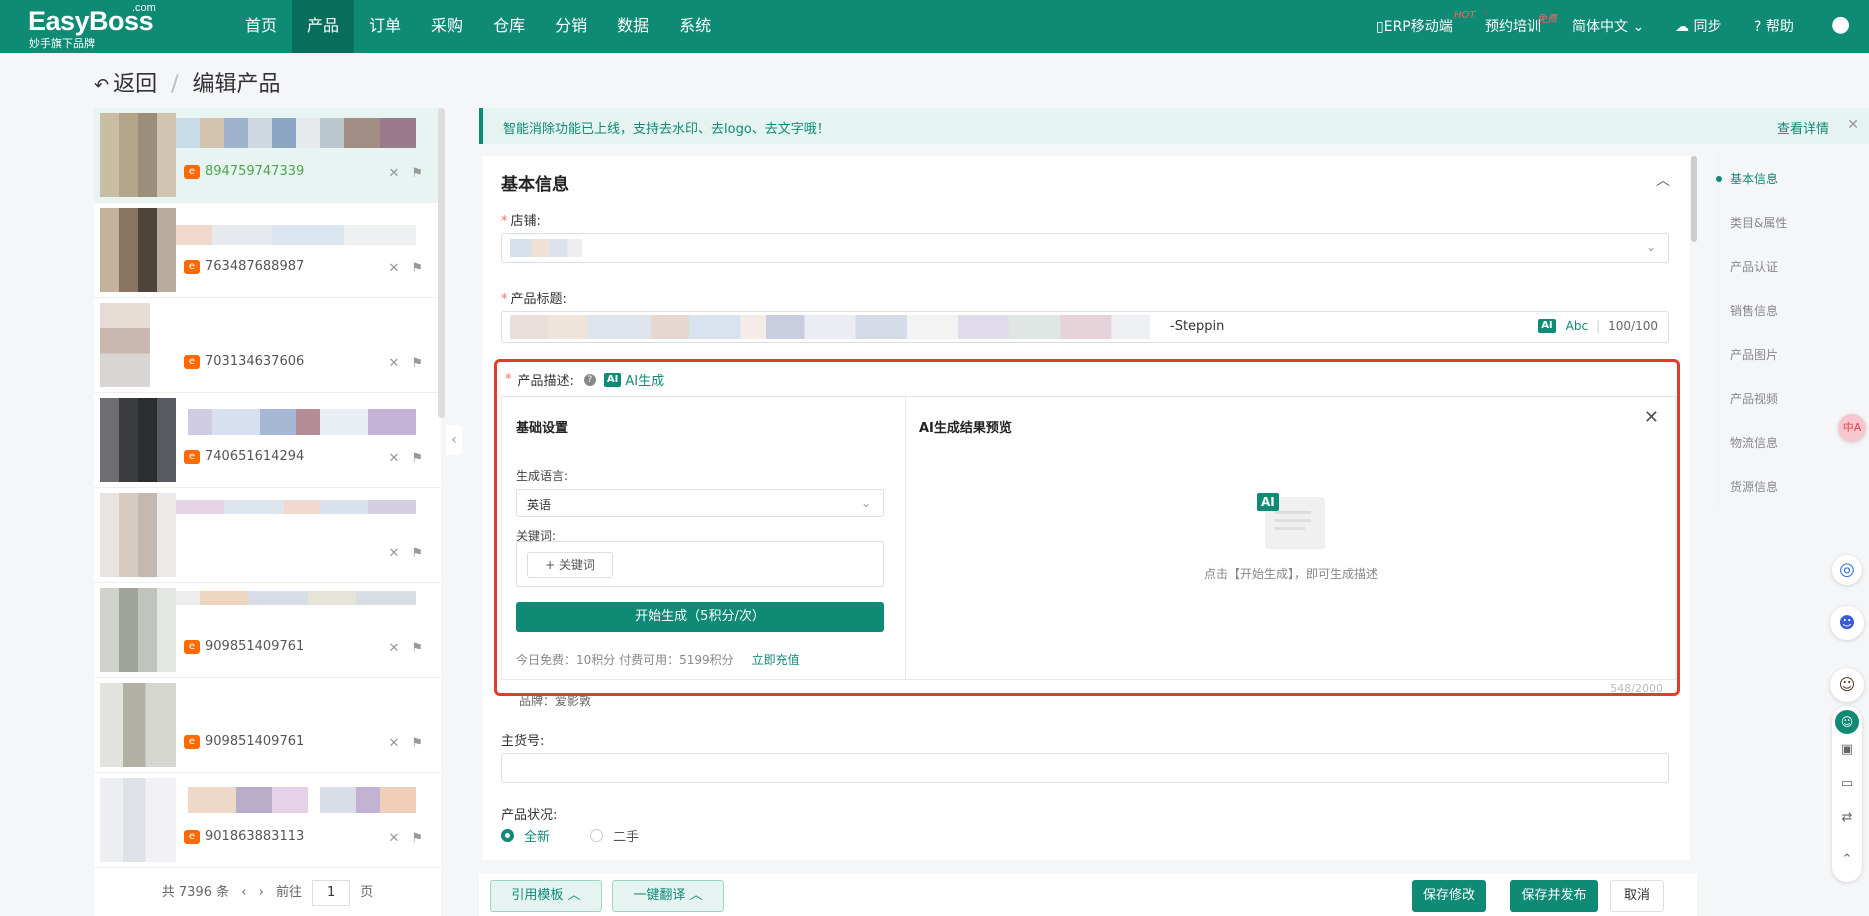  What do you see at coordinates (1847, 749) in the screenshot?
I see `faq-icon: ▣` at bounding box center [1847, 749].